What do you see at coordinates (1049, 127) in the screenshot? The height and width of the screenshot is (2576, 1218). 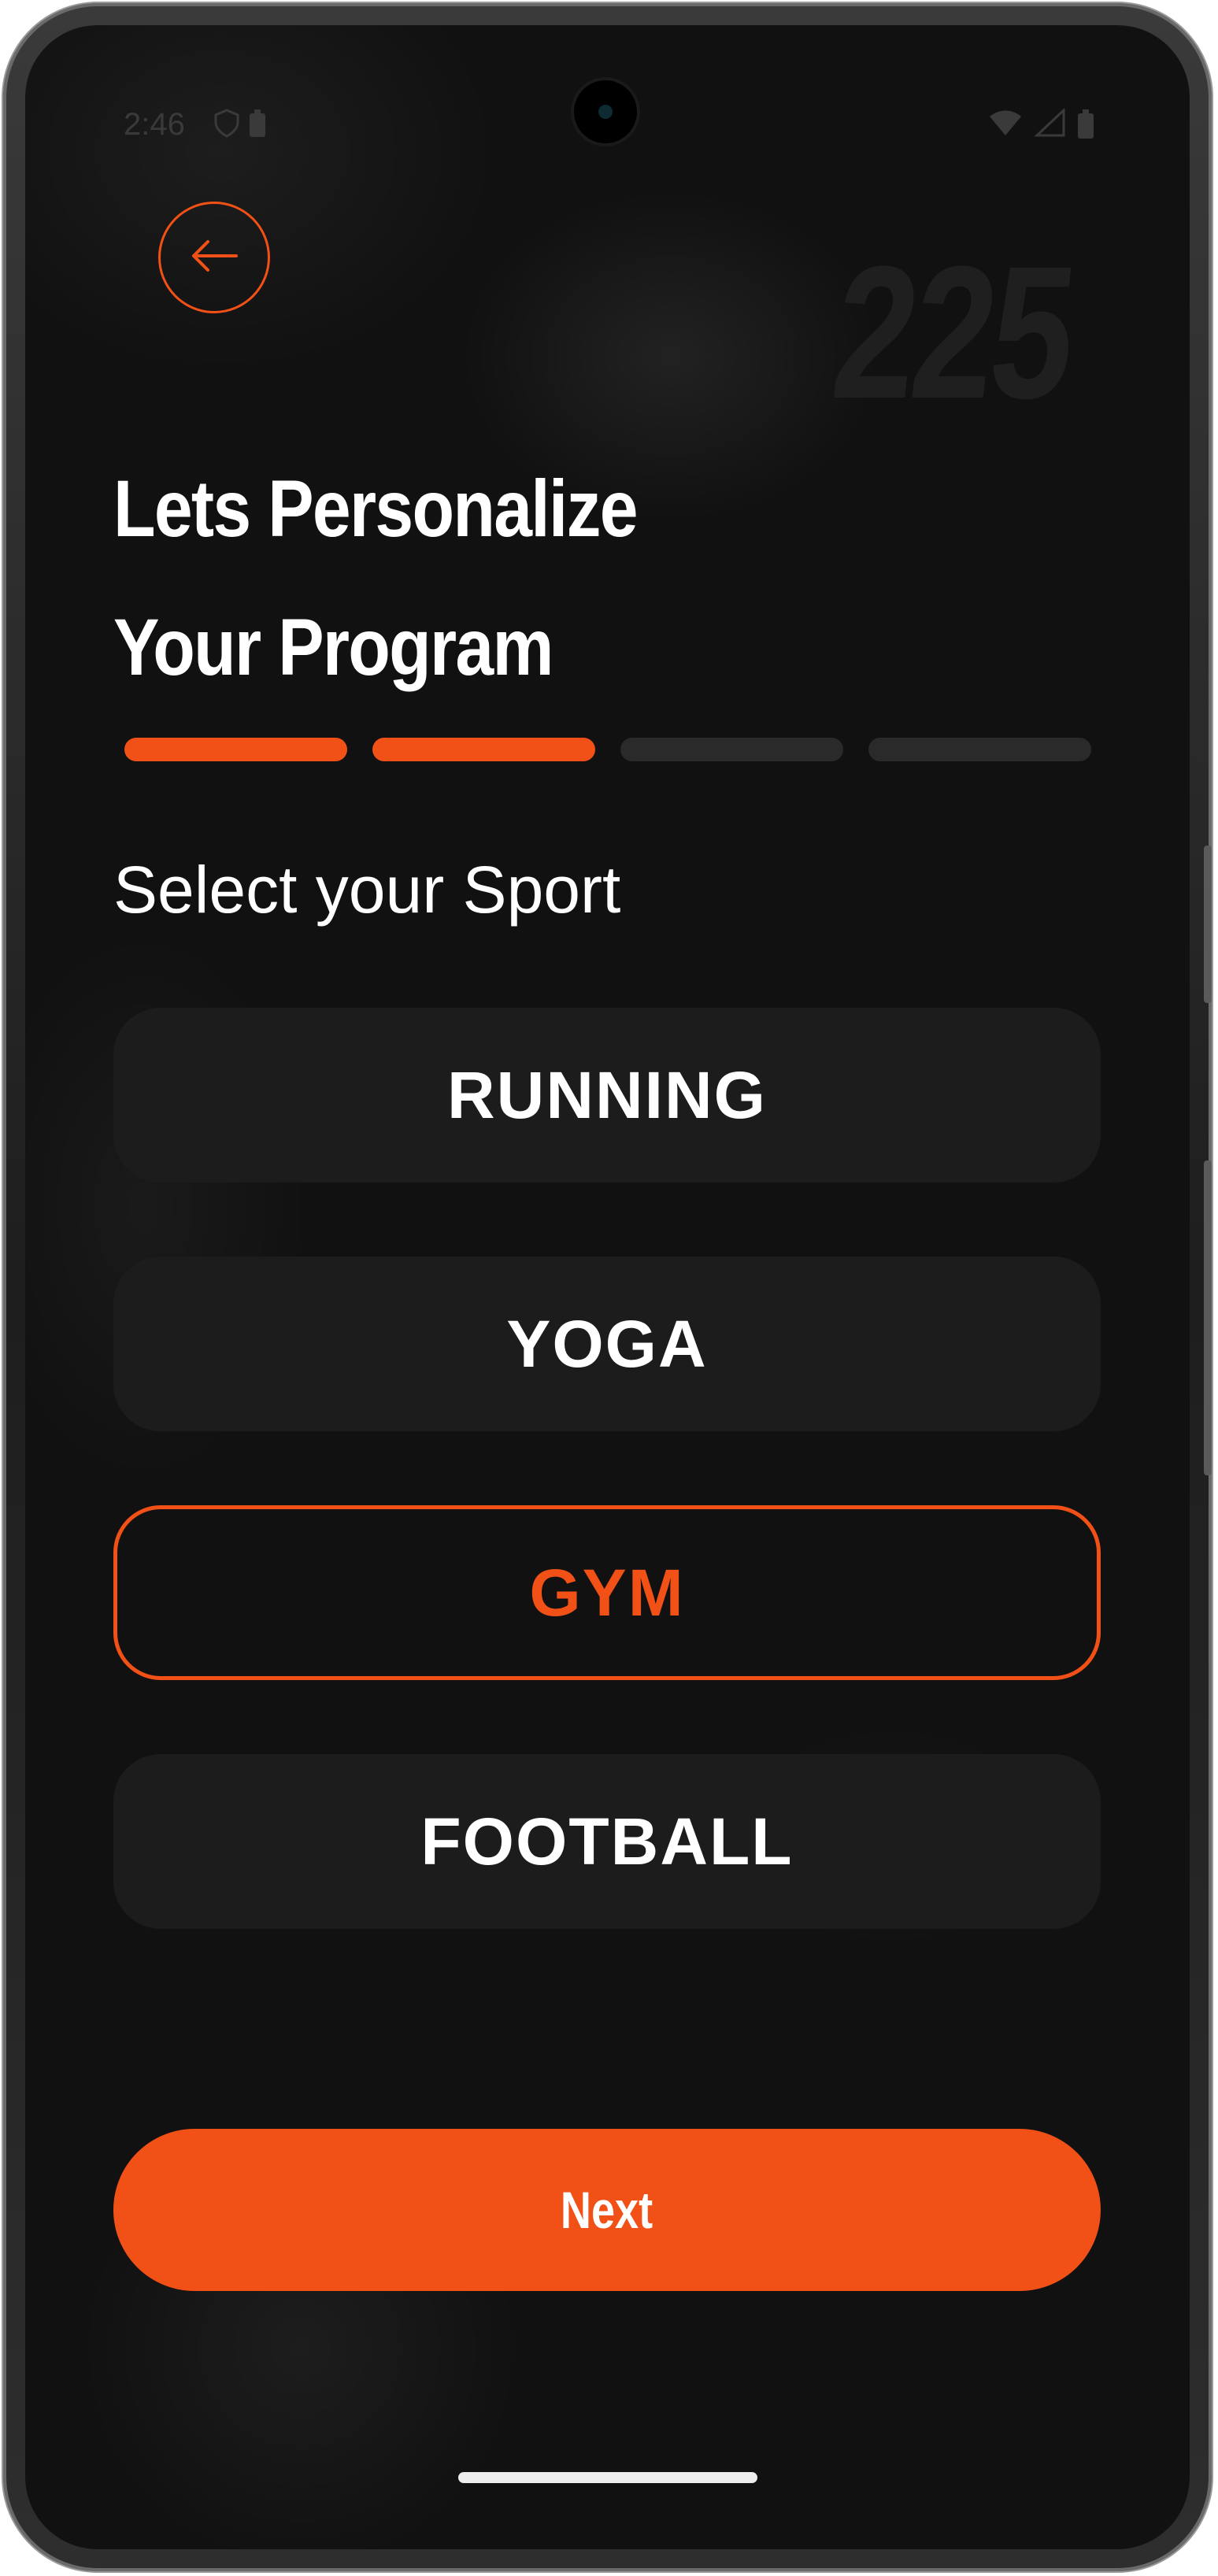 I see `cellular-icon` at bounding box center [1049, 127].